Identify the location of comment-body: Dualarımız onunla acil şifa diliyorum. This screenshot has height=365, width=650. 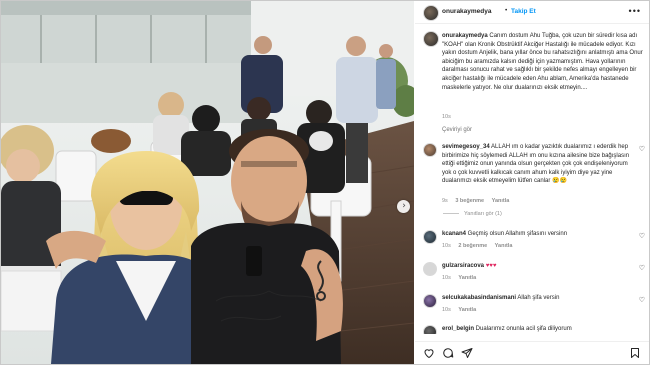
(523, 329).